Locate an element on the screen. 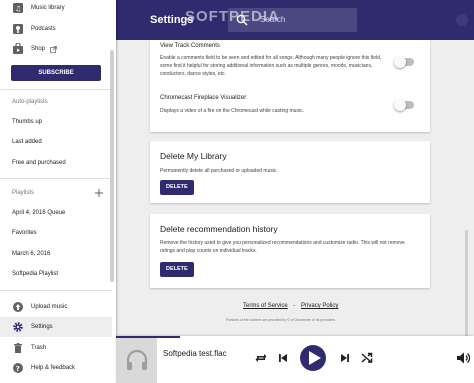 Image resolution: width=474 pixels, height=383 pixels. sidebar-item-help: ? Help & feedback is located at coordinates (56, 369).